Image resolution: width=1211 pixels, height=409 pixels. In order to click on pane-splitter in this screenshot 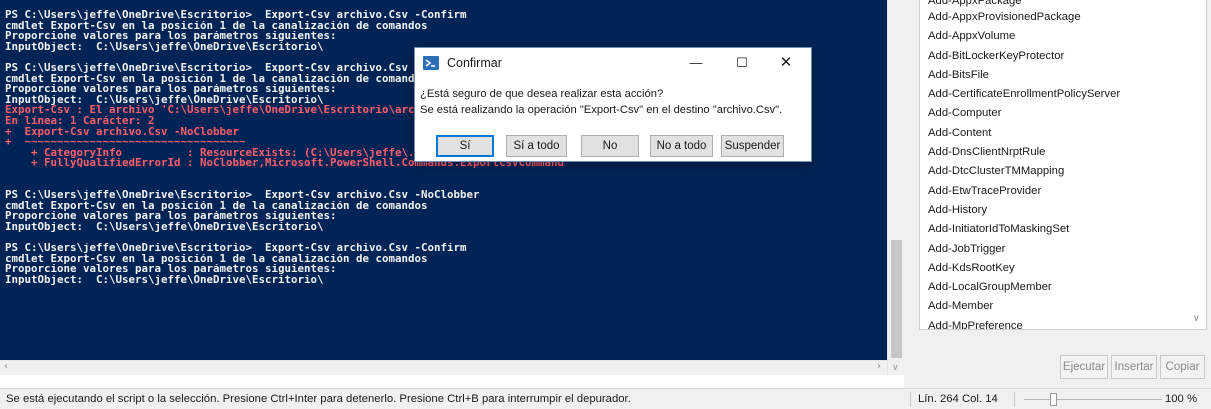, I will do `click(911, 194)`.